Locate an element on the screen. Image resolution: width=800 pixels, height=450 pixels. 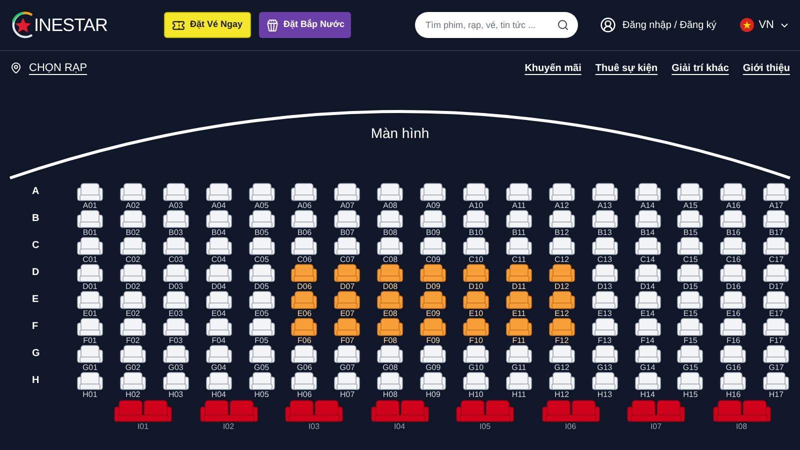
seat: E09 is located at coordinates (433, 304).